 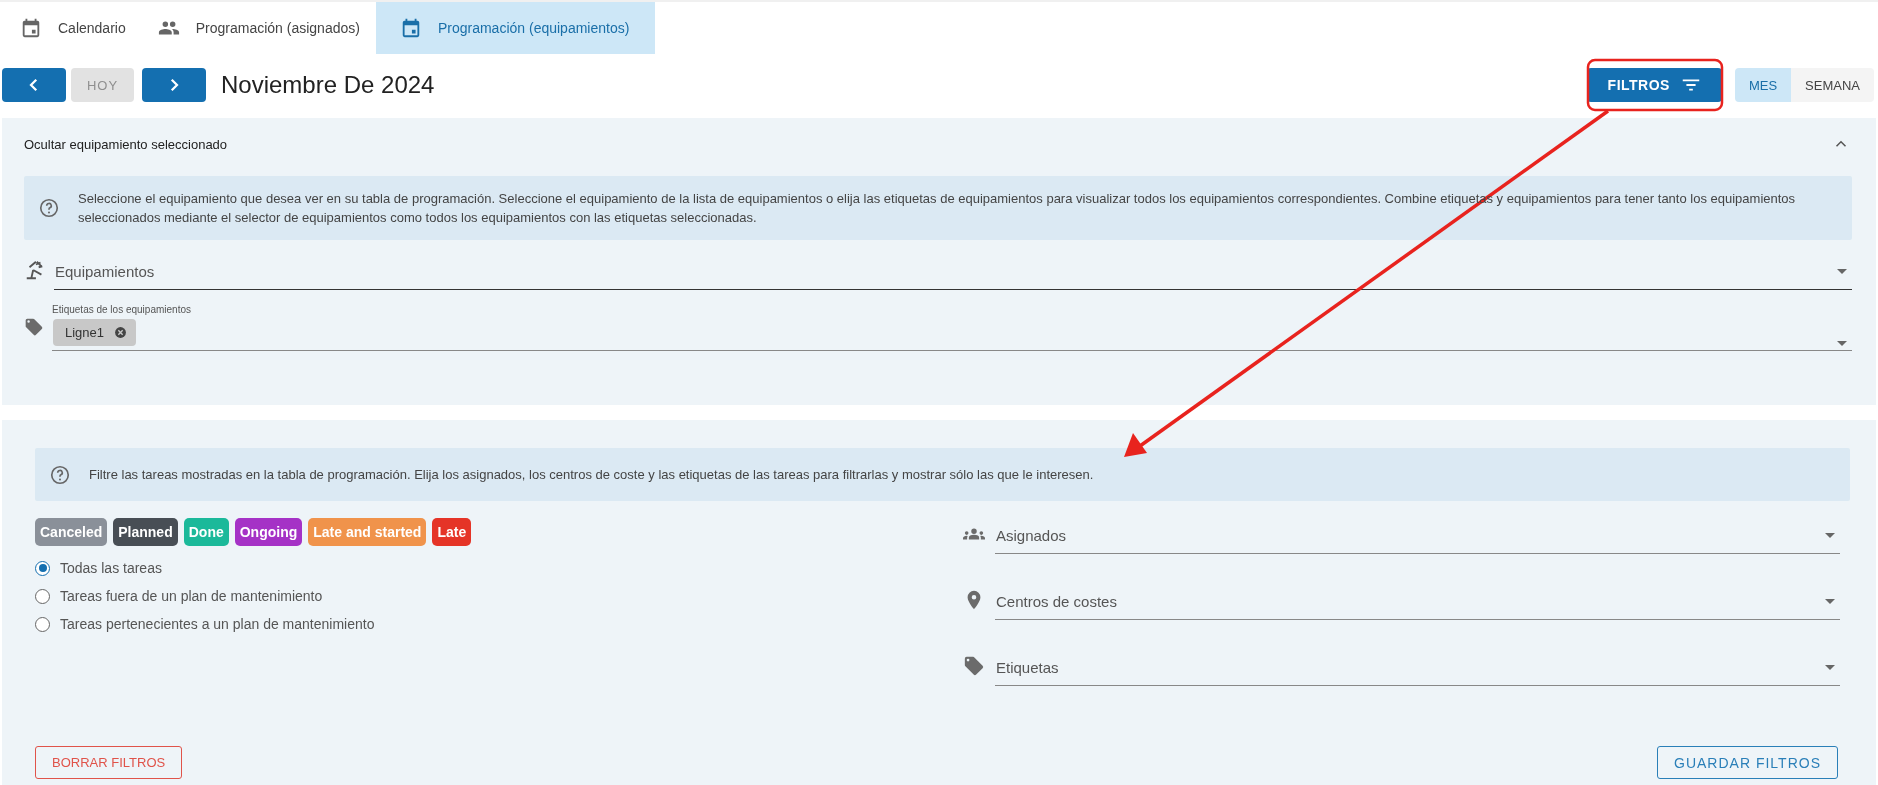 I want to click on tab: Programación (asignados), so click(x=258, y=28).